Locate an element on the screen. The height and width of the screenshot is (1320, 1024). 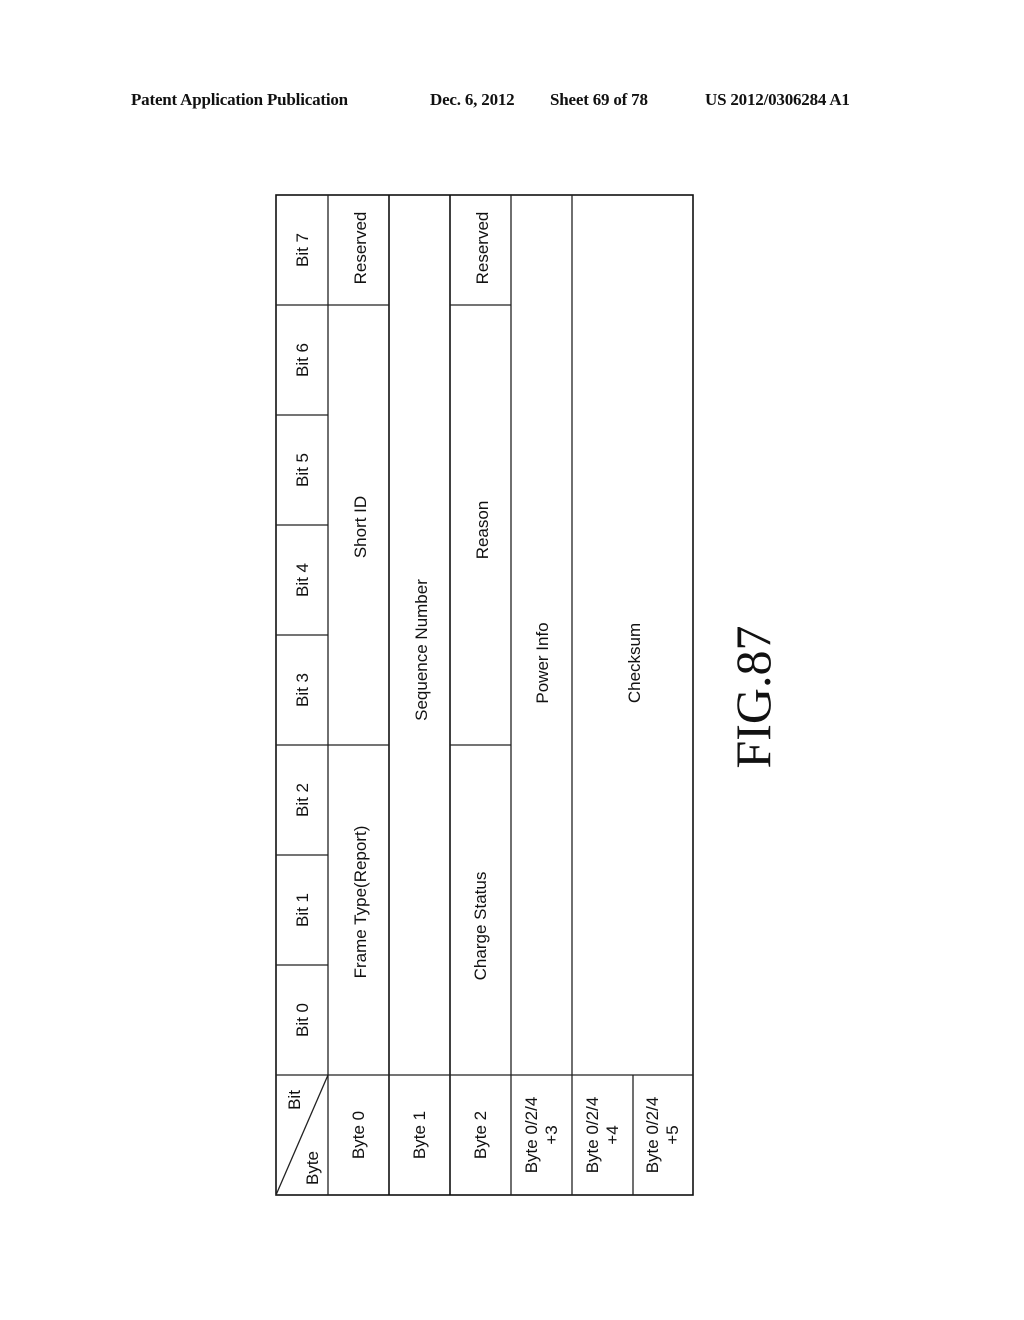
byte-label: Byte 1 is located at coordinates (419, 1135).